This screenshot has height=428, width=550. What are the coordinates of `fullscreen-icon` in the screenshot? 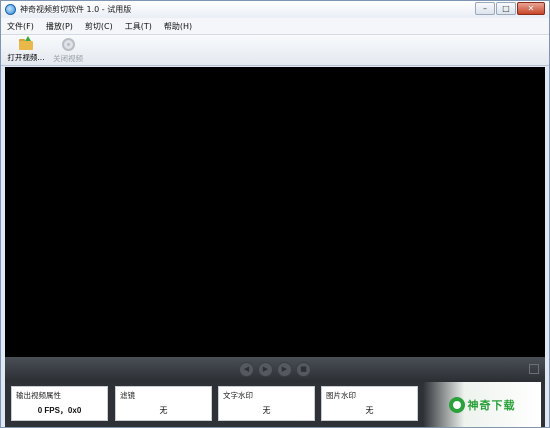 It's located at (534, 369).